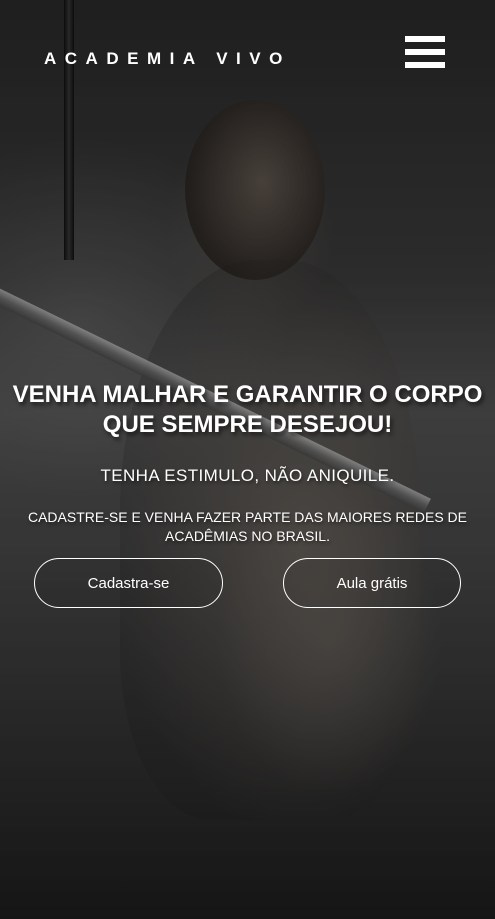 Image resolution: width=495 pixels, height=919 pixels. Describe the element at coordinates (372, 583) in the screenshot. I see `free-class-button: Aula grátis` at that location.